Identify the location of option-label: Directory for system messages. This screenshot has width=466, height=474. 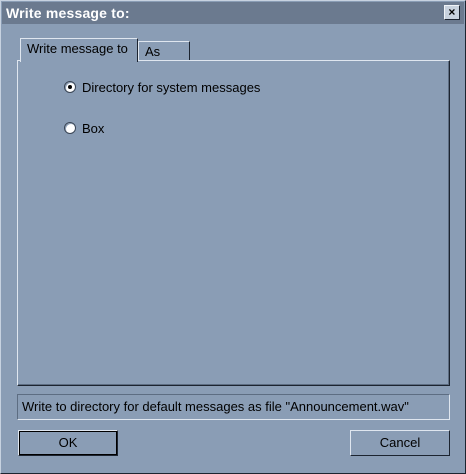
(171, 87).